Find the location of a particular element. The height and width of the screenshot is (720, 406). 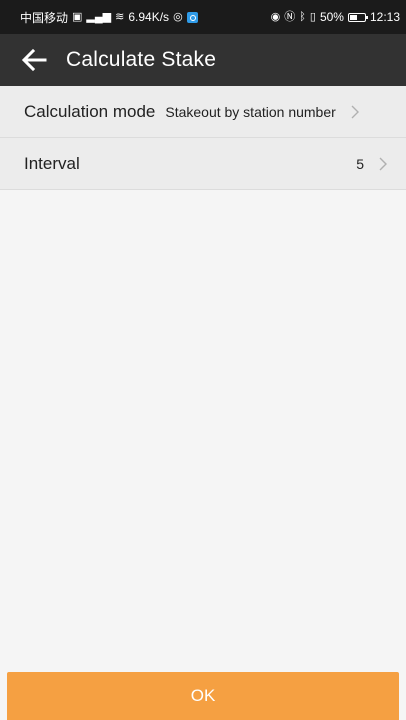

sim-icon: ▣ is located at coordinates (77, 16).